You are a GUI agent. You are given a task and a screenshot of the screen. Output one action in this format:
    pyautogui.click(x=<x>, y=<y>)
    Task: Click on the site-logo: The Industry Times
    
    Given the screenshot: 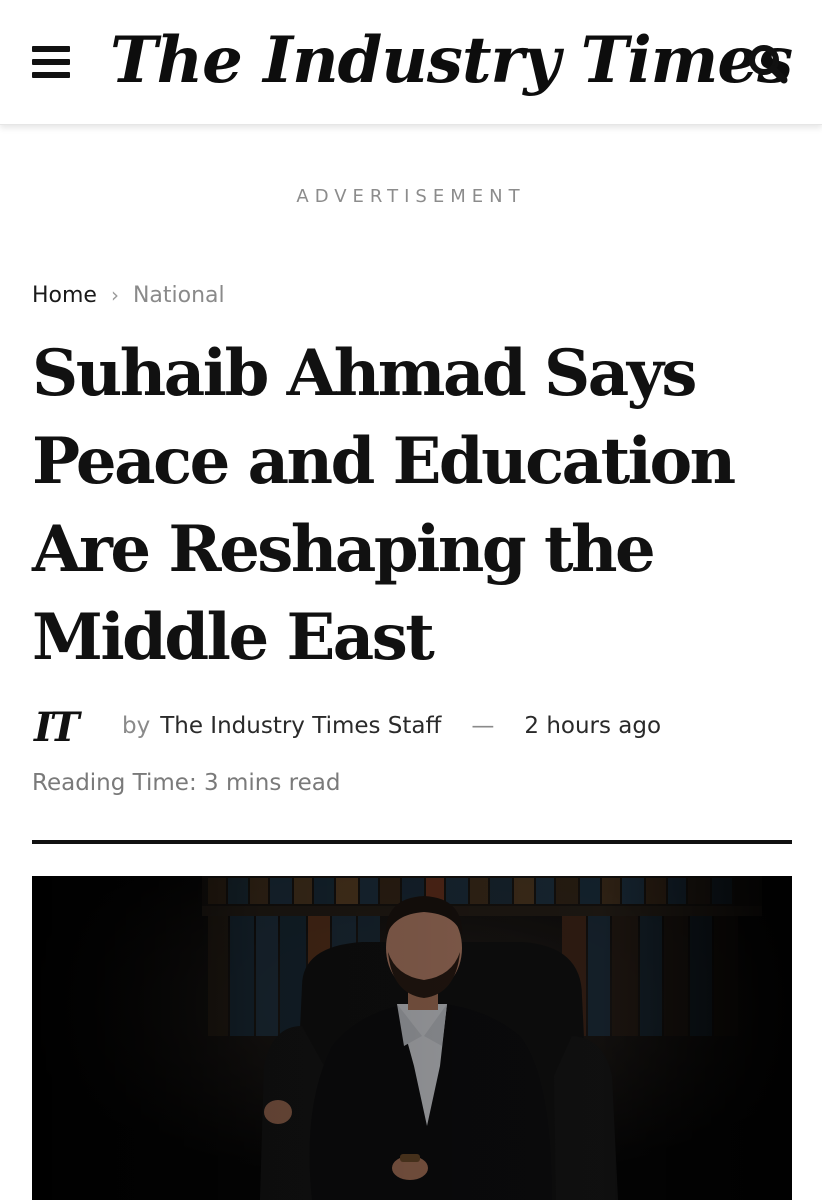 What is the action you would take?
    pyautogui.click(x=451, y=61)
    